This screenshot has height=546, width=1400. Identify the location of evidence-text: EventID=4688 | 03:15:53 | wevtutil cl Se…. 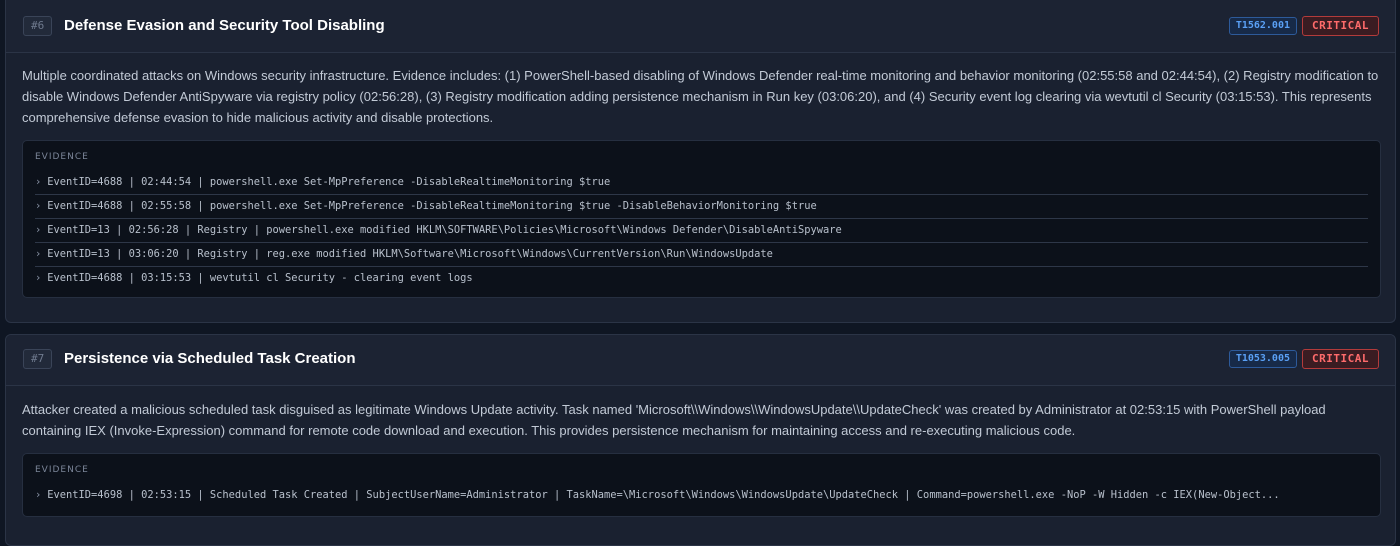
(260, 278).